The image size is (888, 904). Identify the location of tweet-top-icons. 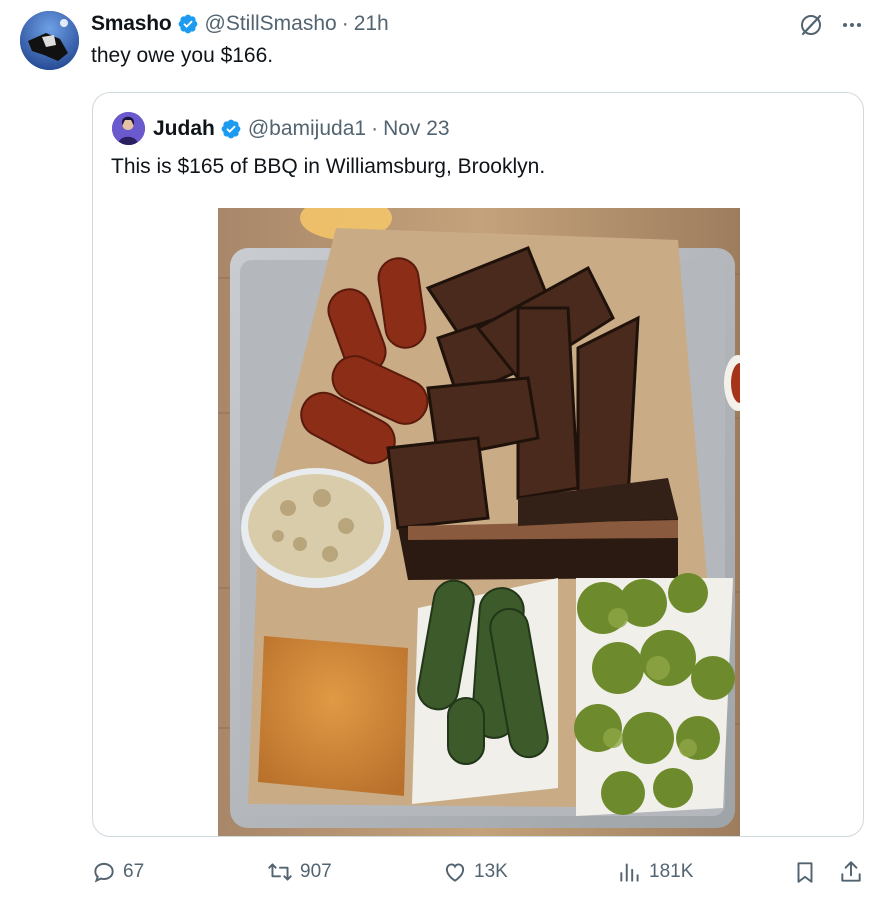
(831, 25).